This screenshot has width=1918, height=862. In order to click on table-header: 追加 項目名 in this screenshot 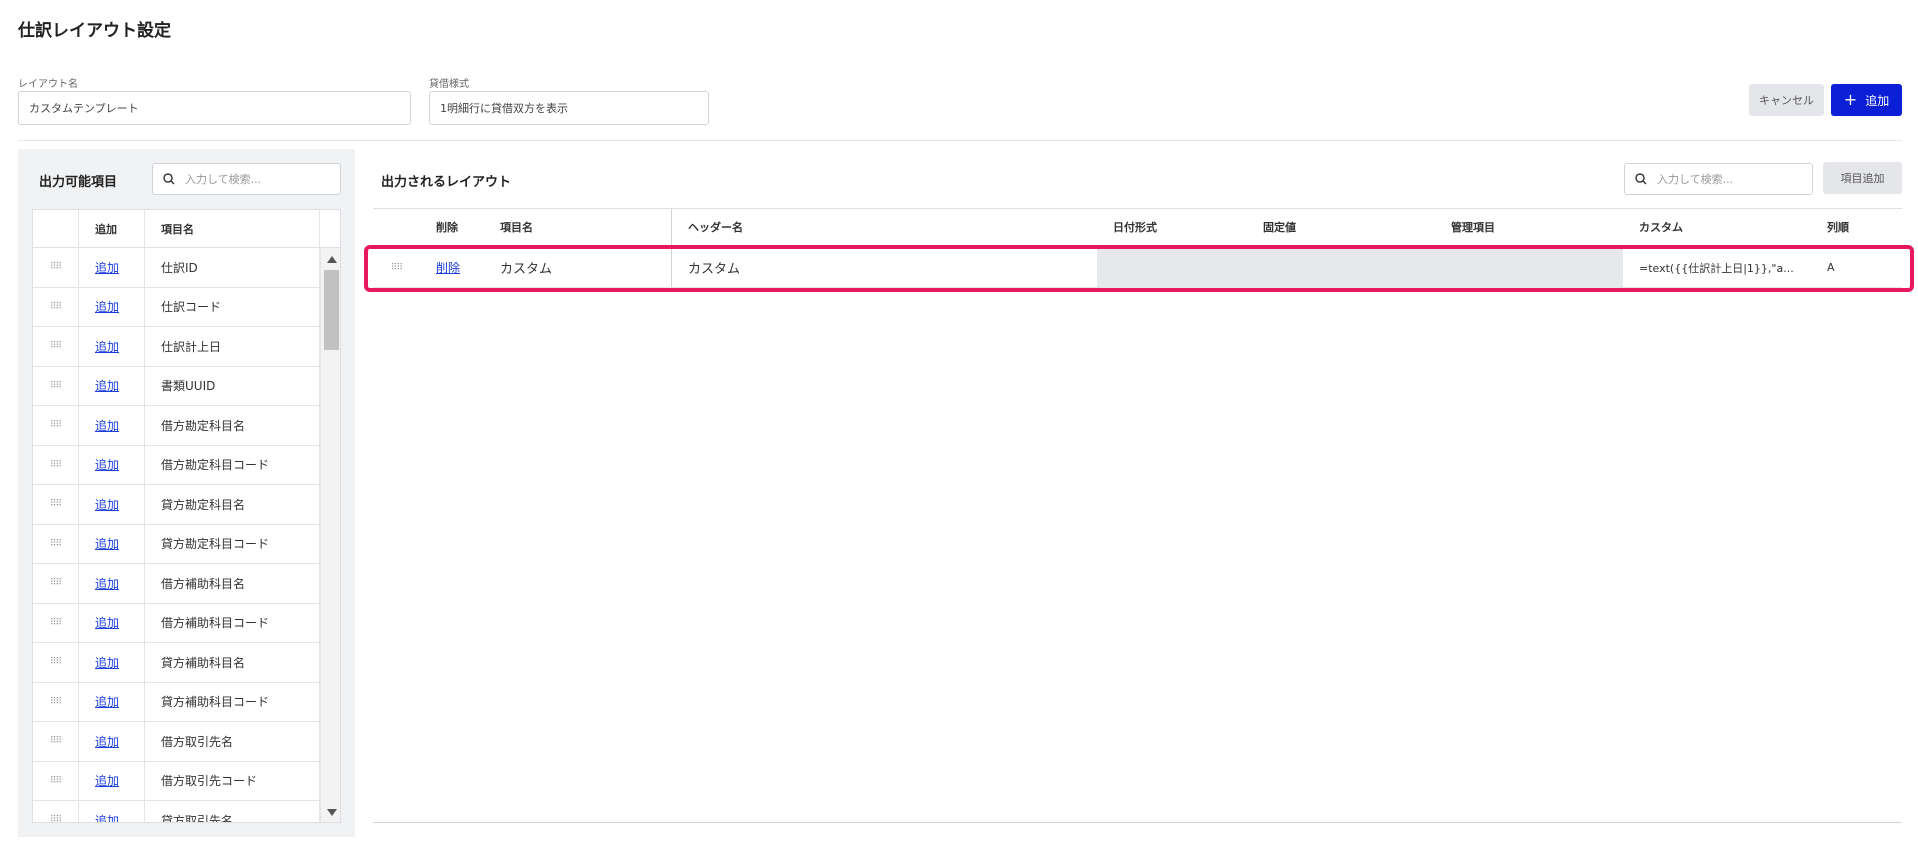, I will do `click(186, 229)`.